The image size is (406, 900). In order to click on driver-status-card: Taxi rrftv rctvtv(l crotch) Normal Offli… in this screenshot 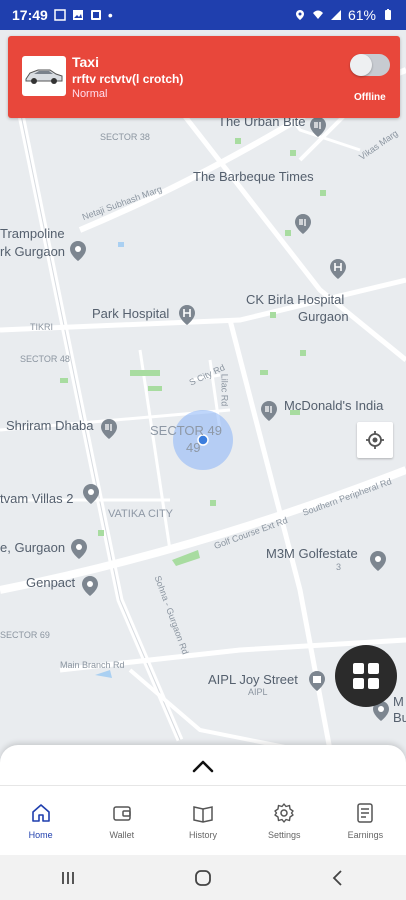, I will do `click(204, 77)`.